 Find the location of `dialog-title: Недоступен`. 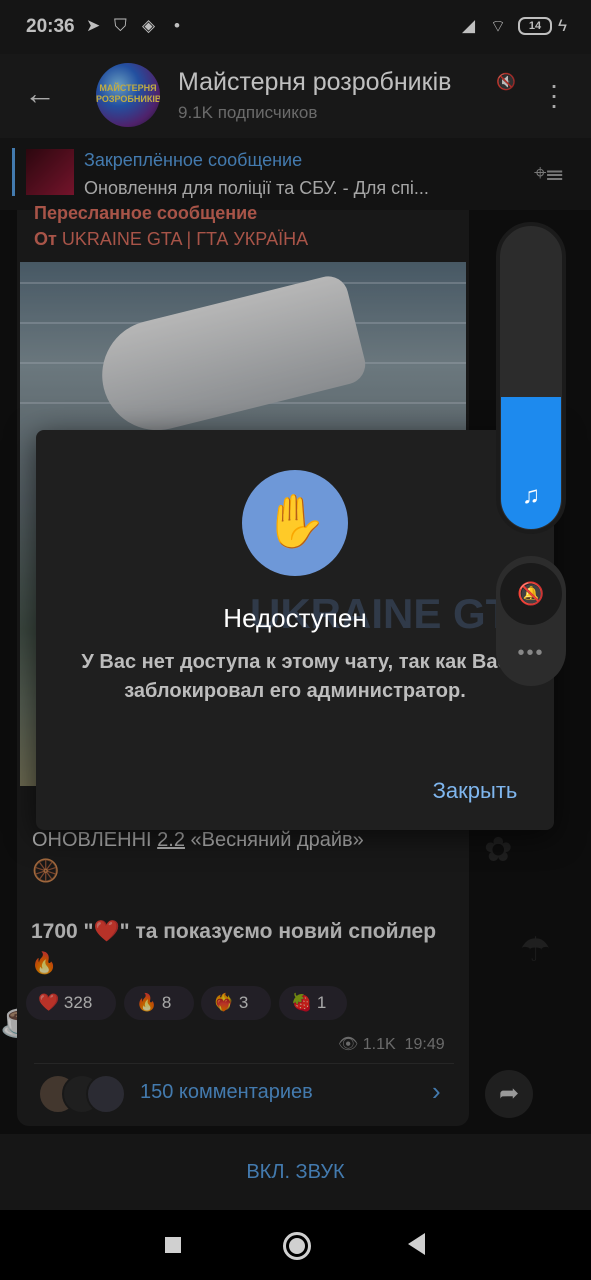

dialog-title: Недоступен is located at coordinates (295, 618).